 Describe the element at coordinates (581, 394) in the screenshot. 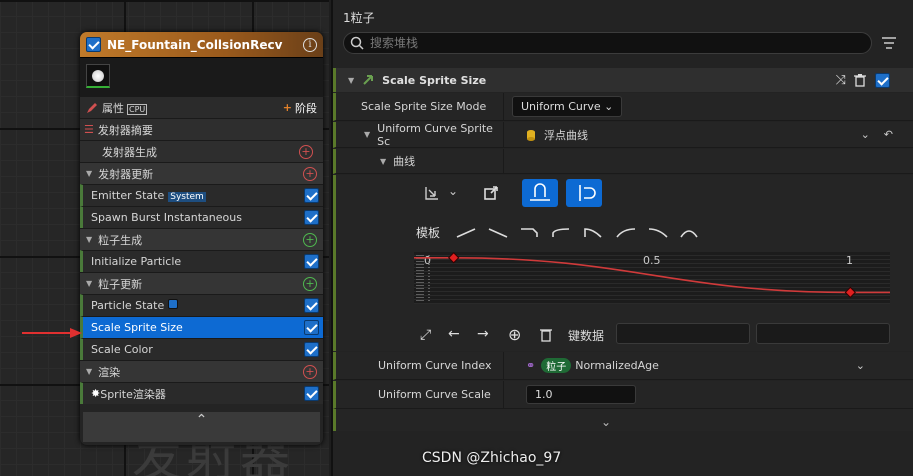

I see `scale-input: 1.0` at that location.